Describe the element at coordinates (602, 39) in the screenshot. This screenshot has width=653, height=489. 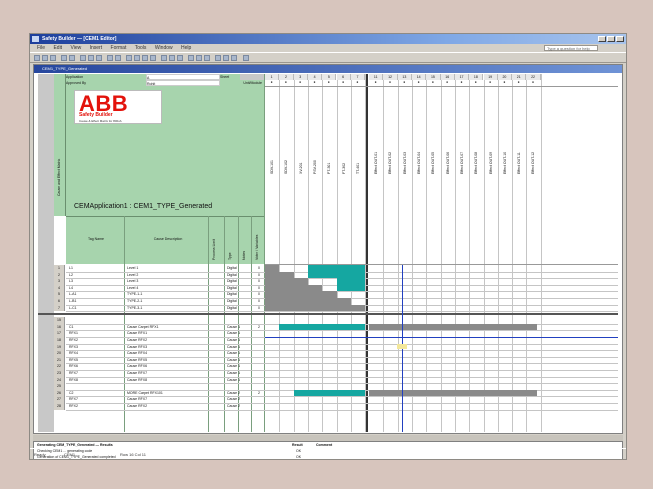
I see `minimize-button` at that location.